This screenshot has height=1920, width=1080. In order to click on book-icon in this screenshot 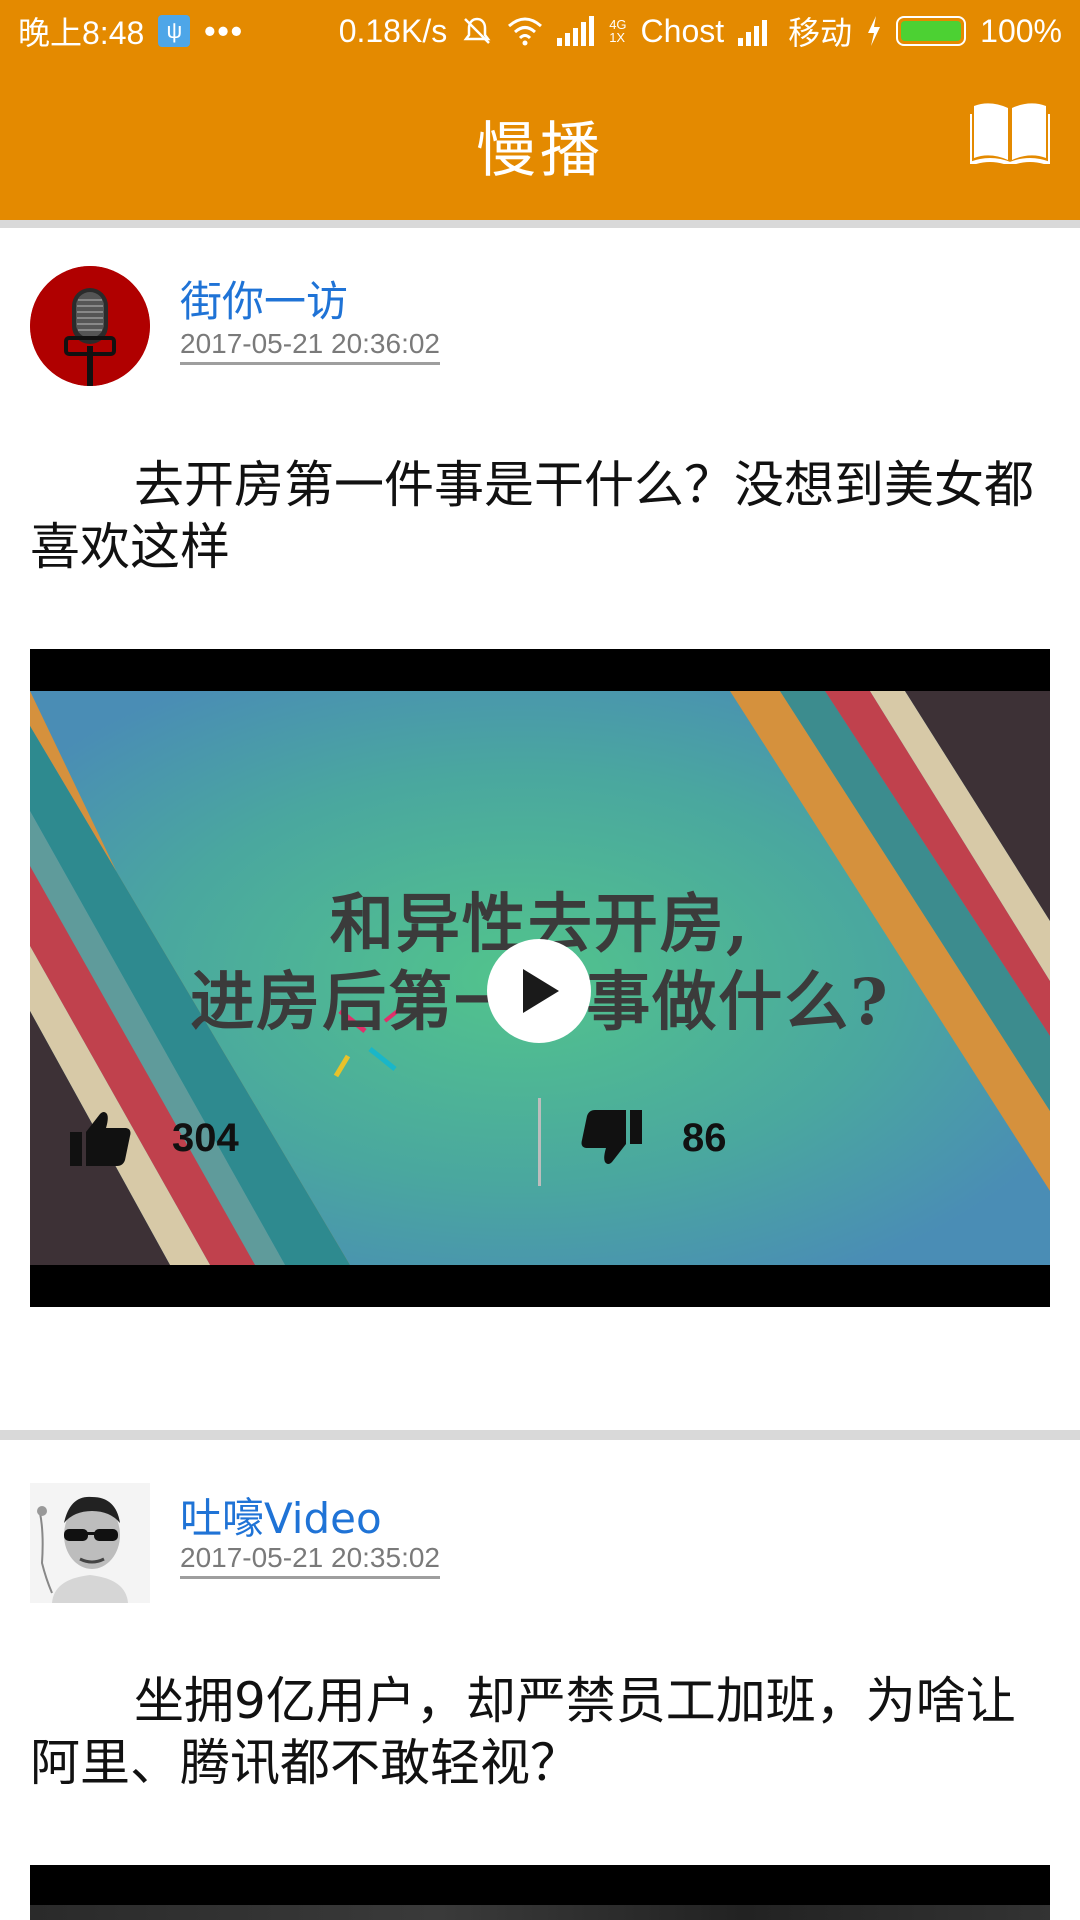, I will do `click(1010, 132)`.